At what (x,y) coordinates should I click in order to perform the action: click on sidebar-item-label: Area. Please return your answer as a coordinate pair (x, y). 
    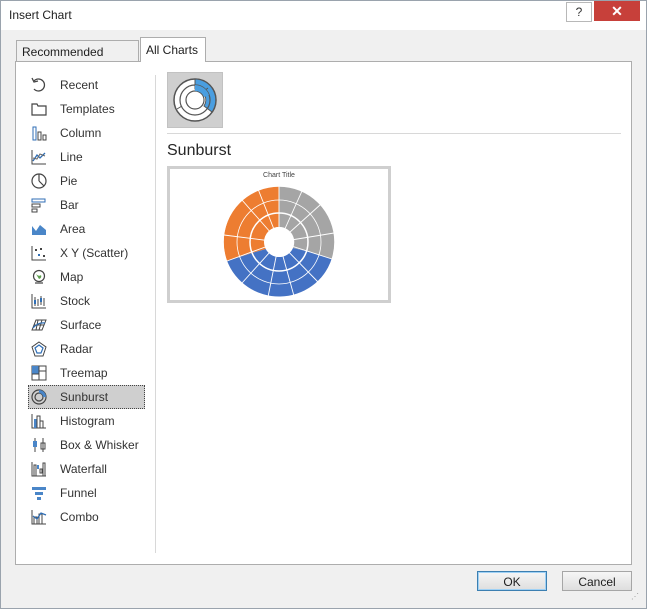
    Looking at the image, I should click on (73, 229).